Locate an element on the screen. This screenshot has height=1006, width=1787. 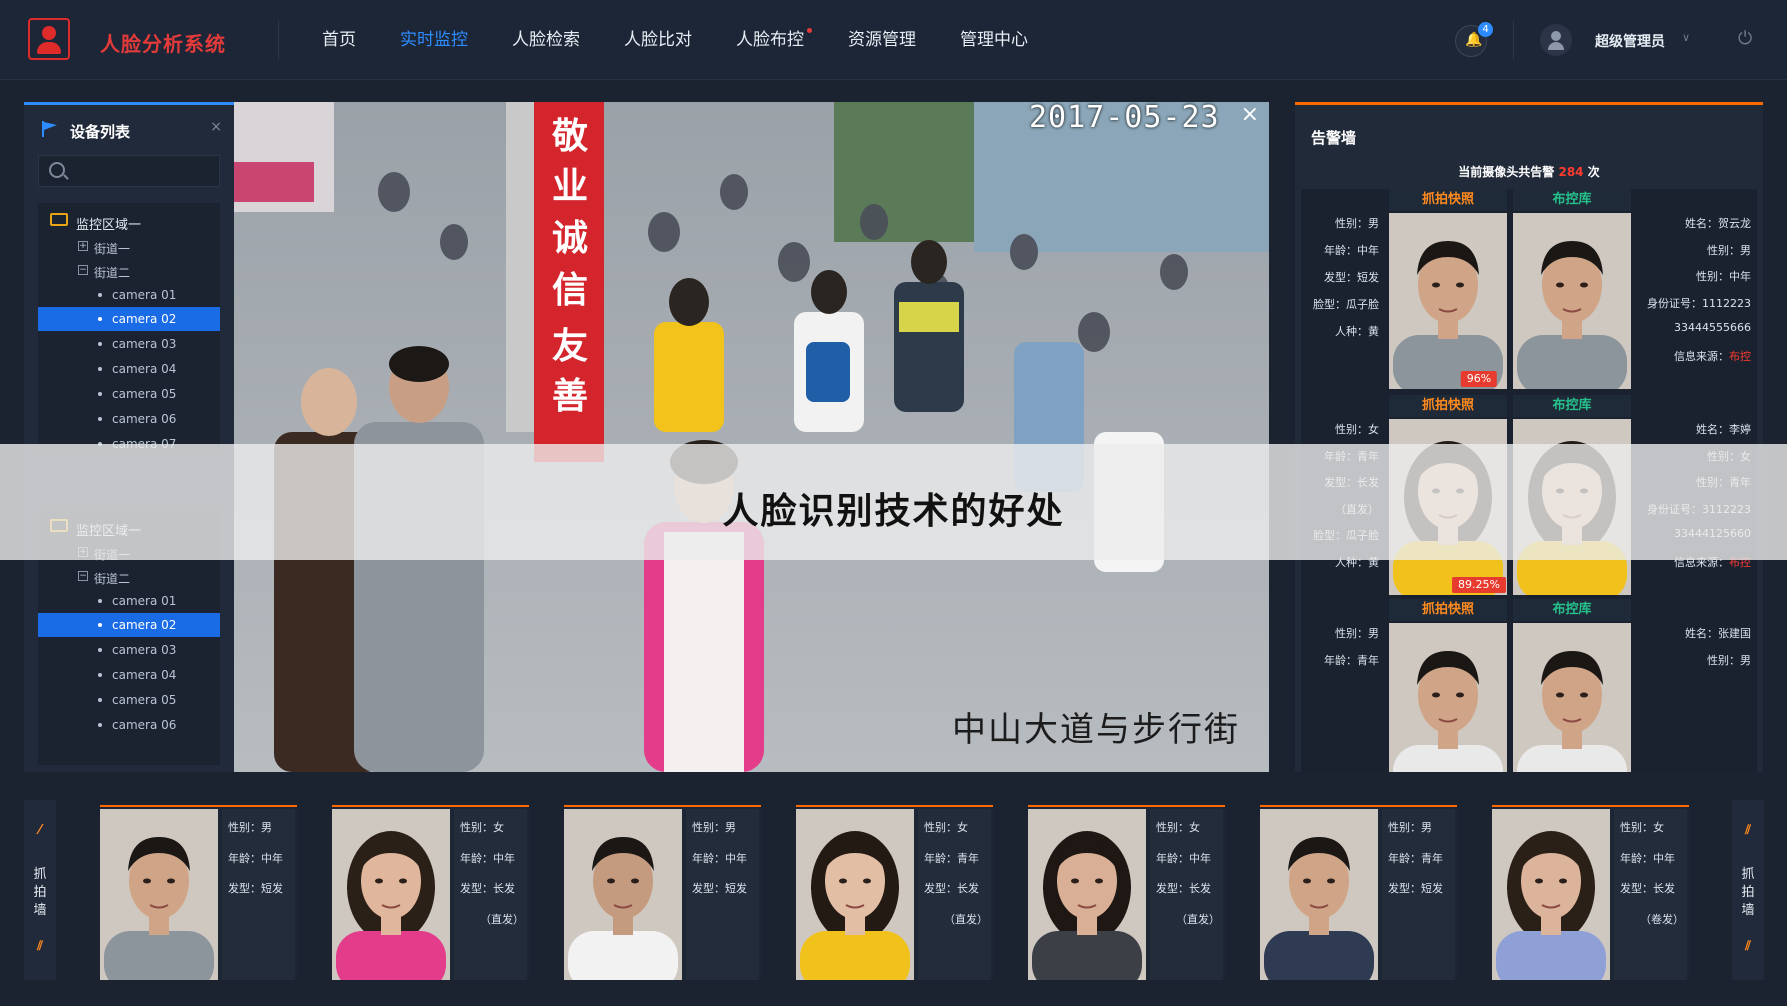
alert-summary-prefix: 当前摄像头共告警 is located at coordinates (1506, 172).